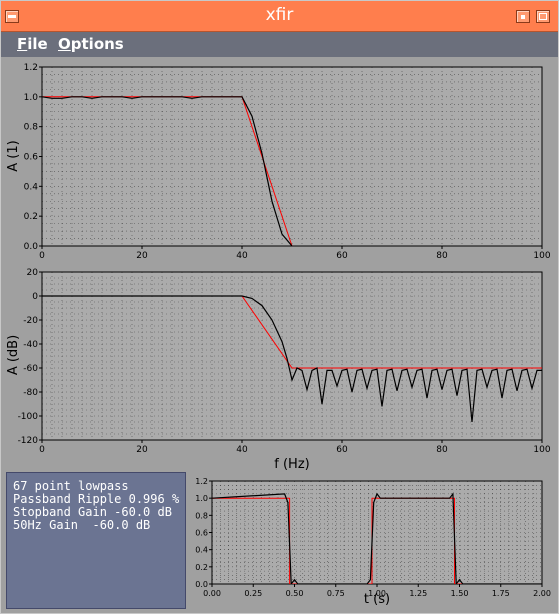  Describe the element at coordinates (33, 273) in the screenshot. I see `y-tick-label: 20` at that location.